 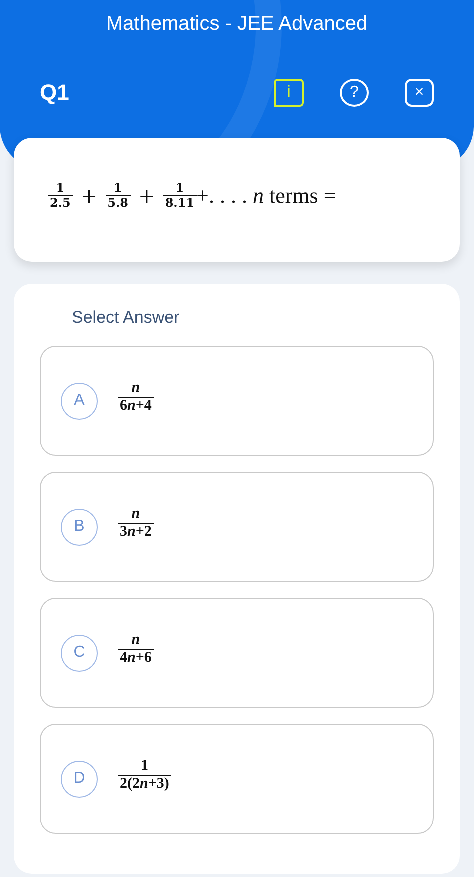 What do you see at coordinates (55, 93) in the screenshot?
I see `question-number: Q1` at bounding box center [55, 93].